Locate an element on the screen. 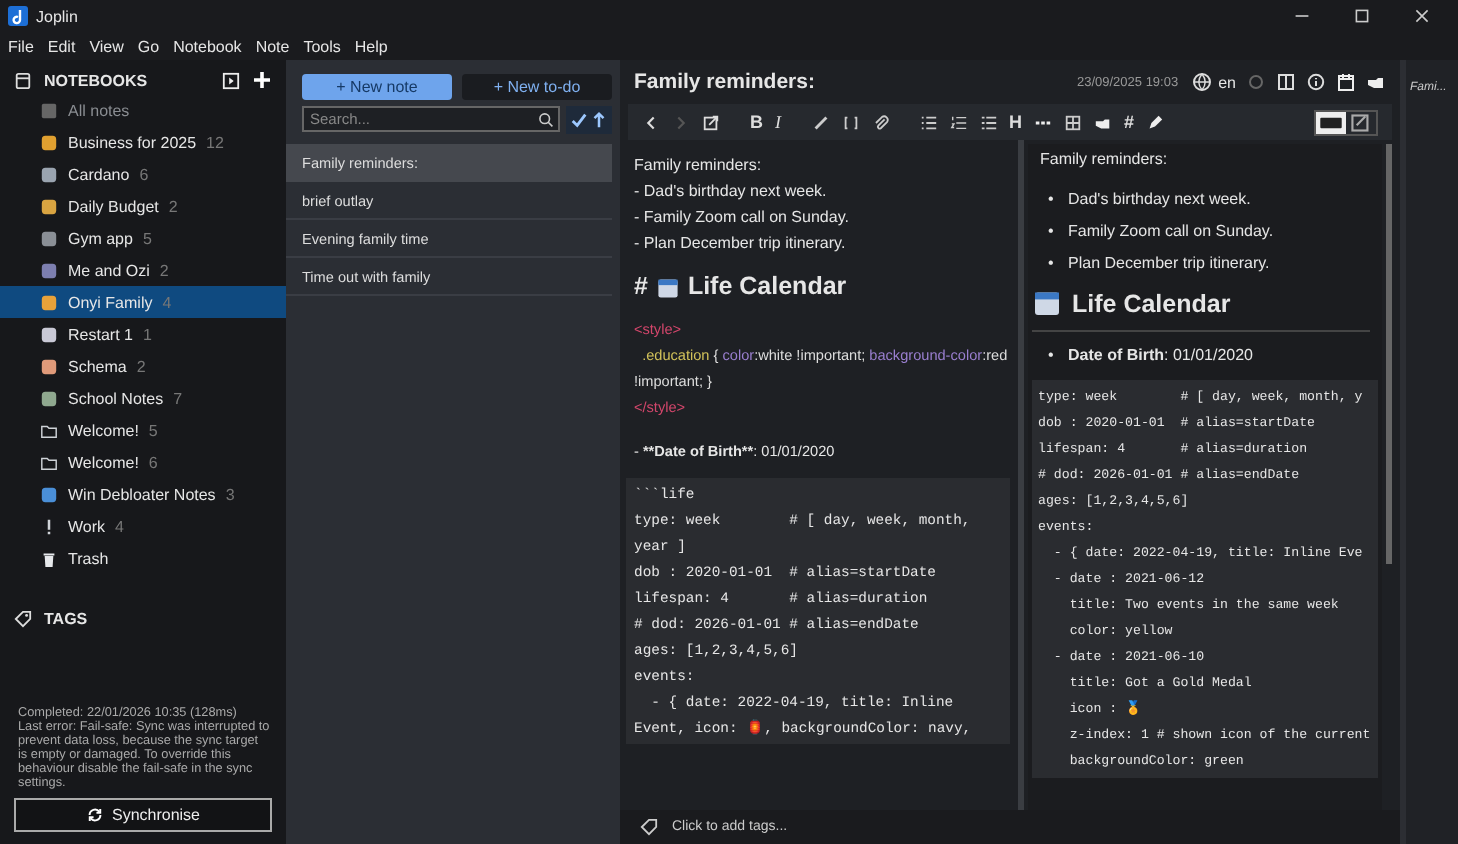 The image size is (1458, 844). markdown-line: Family reminders: is located at coordinates (699, 166).